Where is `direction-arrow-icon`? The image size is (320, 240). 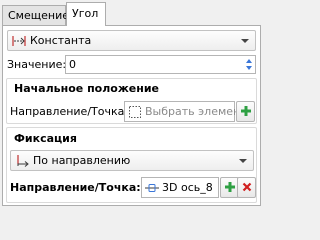 direction-arrow-icon is located at coordinates (22, 161).